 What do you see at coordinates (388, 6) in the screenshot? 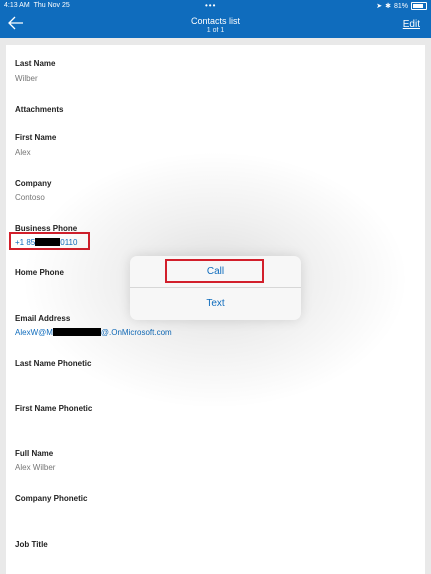
I see `bluetooth-icon: ✱` at bounding box center [388, 6].